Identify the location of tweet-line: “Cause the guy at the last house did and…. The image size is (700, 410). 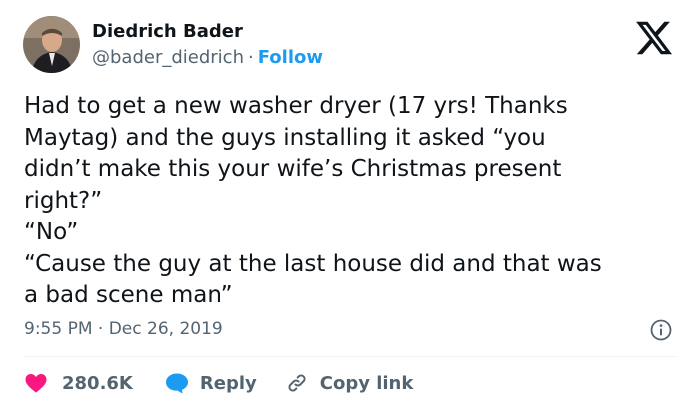
(313, 263).